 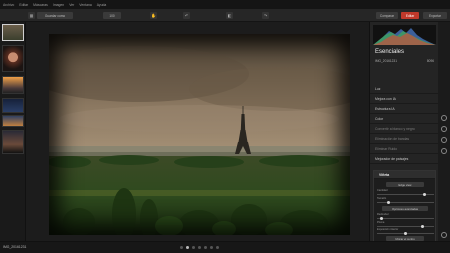 I want to click on menu-mascaras: Máscaras, so click(x=40, y=5).